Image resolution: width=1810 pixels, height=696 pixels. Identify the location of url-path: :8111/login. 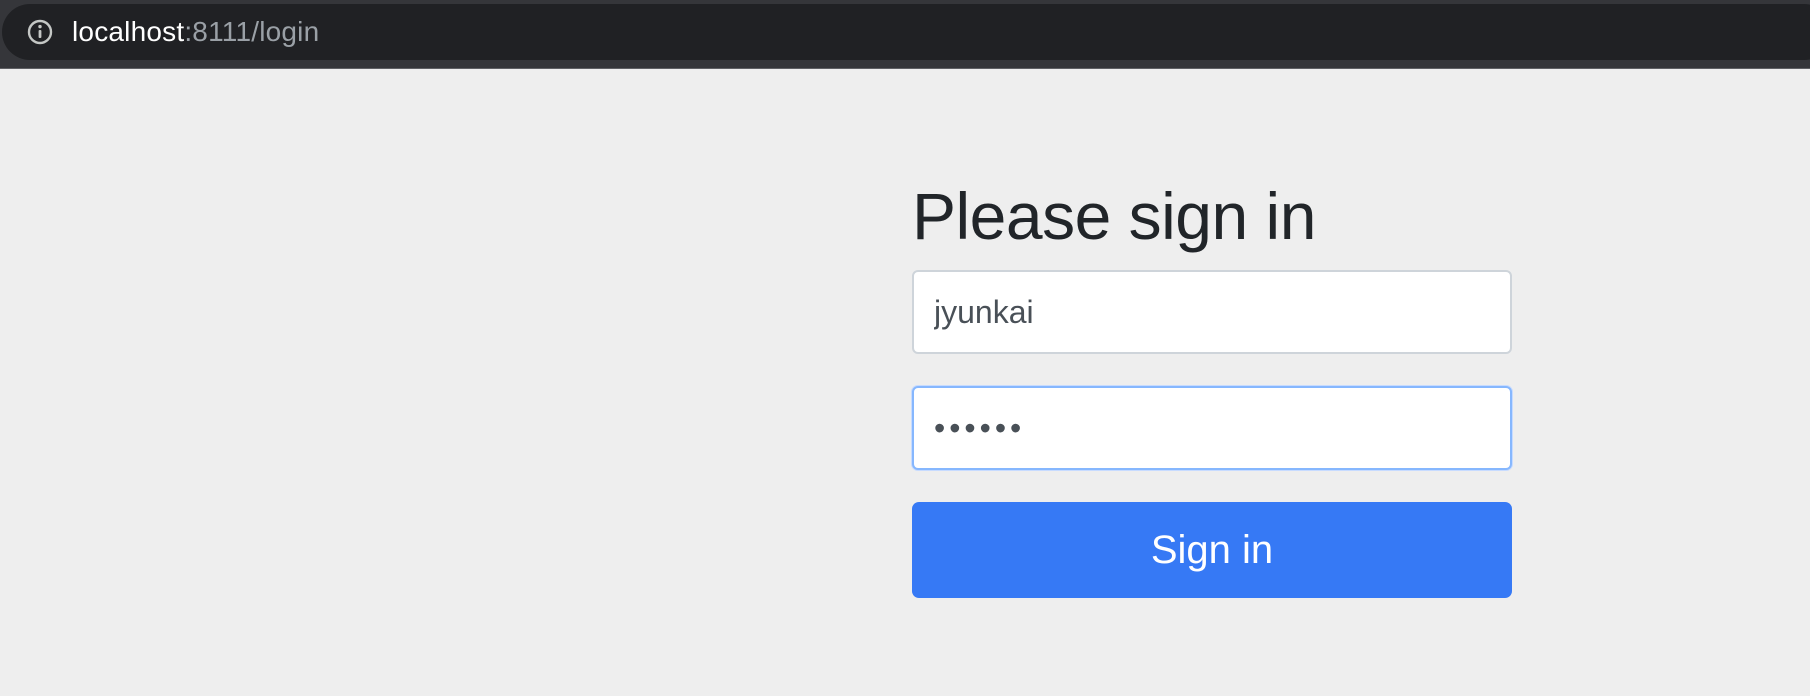
(252, 31).